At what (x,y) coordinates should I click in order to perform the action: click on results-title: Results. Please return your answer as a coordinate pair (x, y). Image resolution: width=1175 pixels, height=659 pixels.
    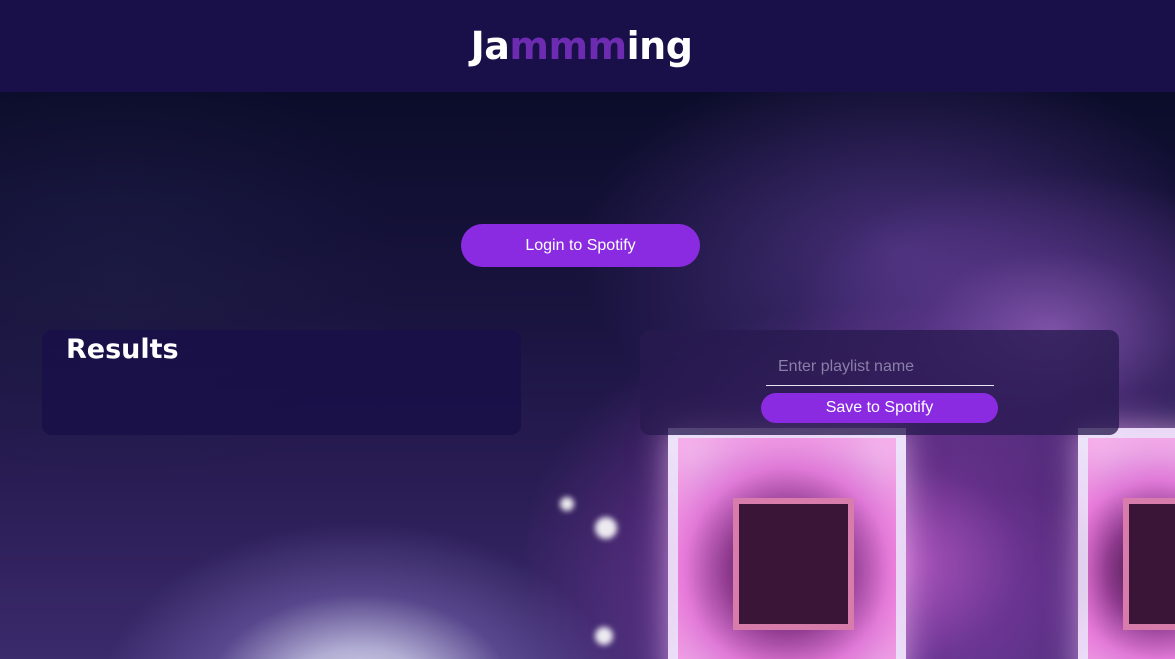
    Looking at the image, I should click on (122, 349).